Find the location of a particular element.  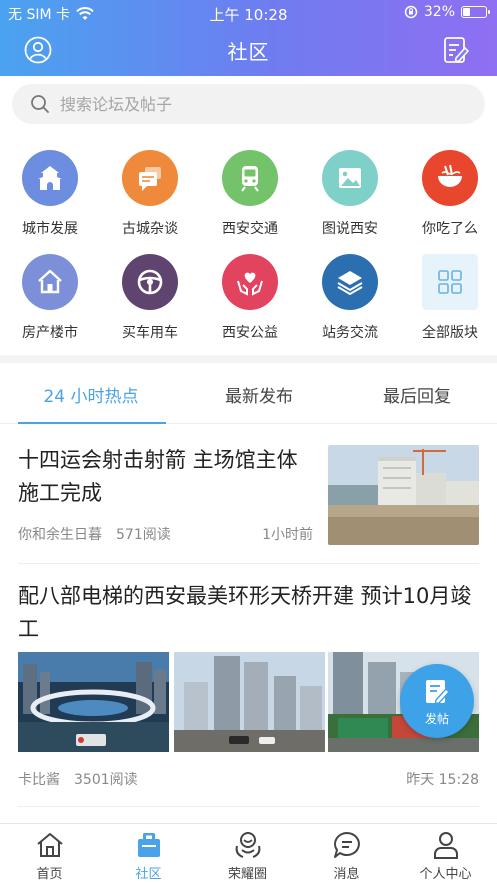

tabbar-profile: 个人中心 is located at coordinates (445, 853).